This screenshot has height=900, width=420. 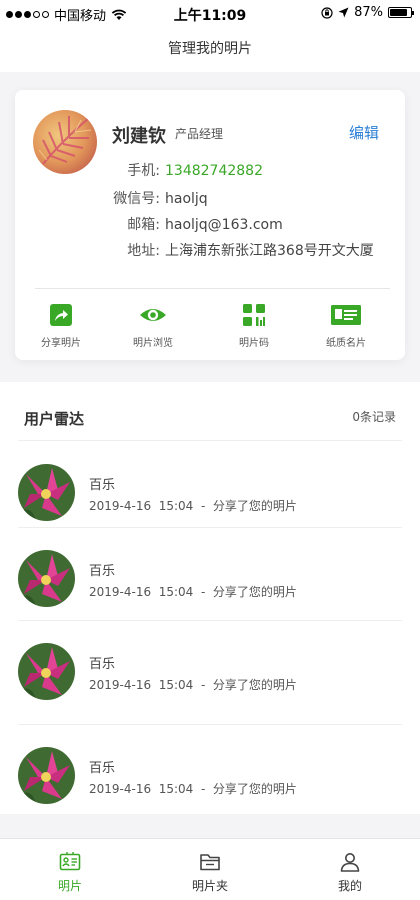 I want to click on paper-card-button: 纸质名片, so click(x=346, y=325).